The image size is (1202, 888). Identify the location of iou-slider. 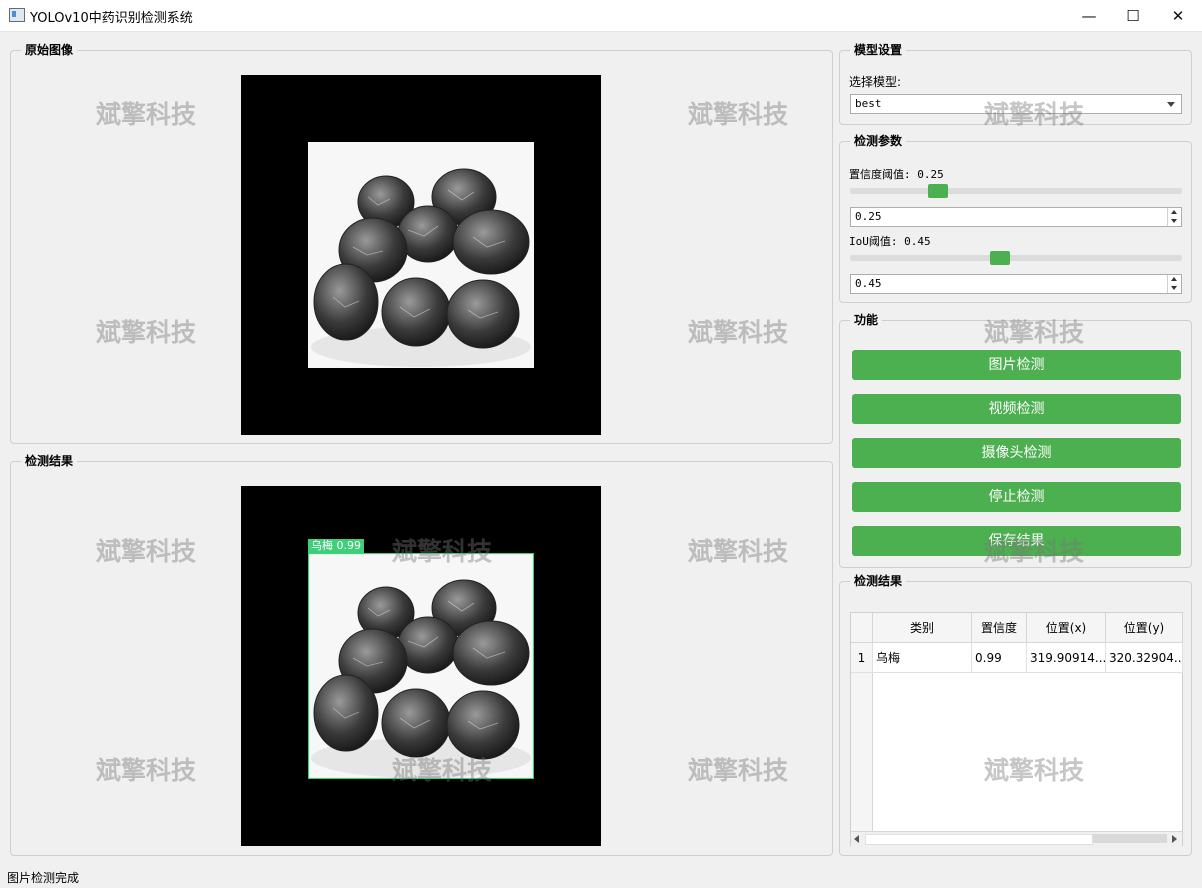
(1016, 258).